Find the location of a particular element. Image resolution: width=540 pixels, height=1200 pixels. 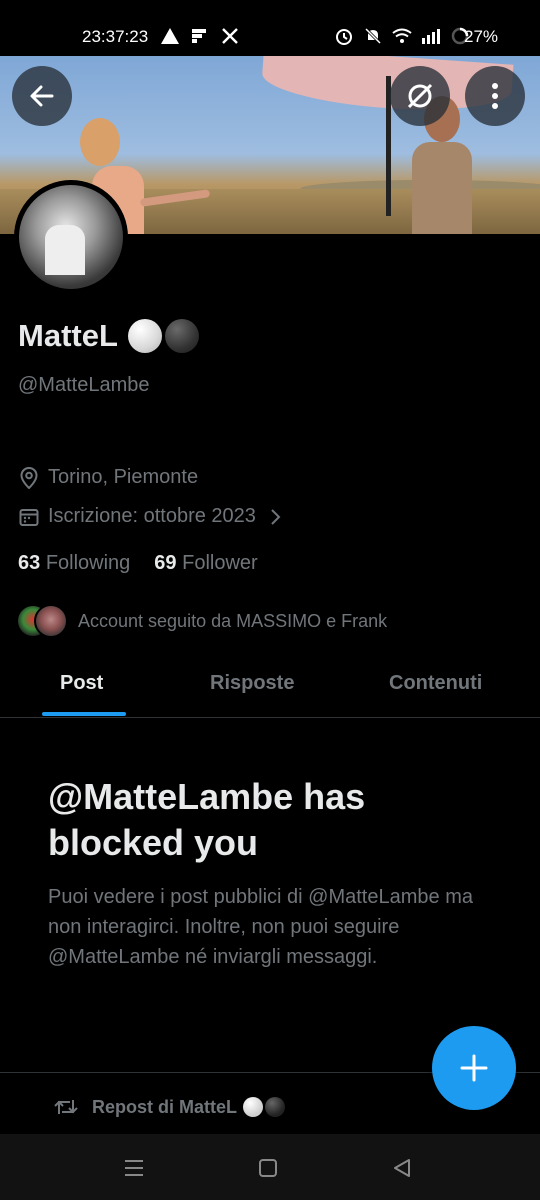

blocked-title: @MatteLambe has blocked you is located at coordinates (207, 819).